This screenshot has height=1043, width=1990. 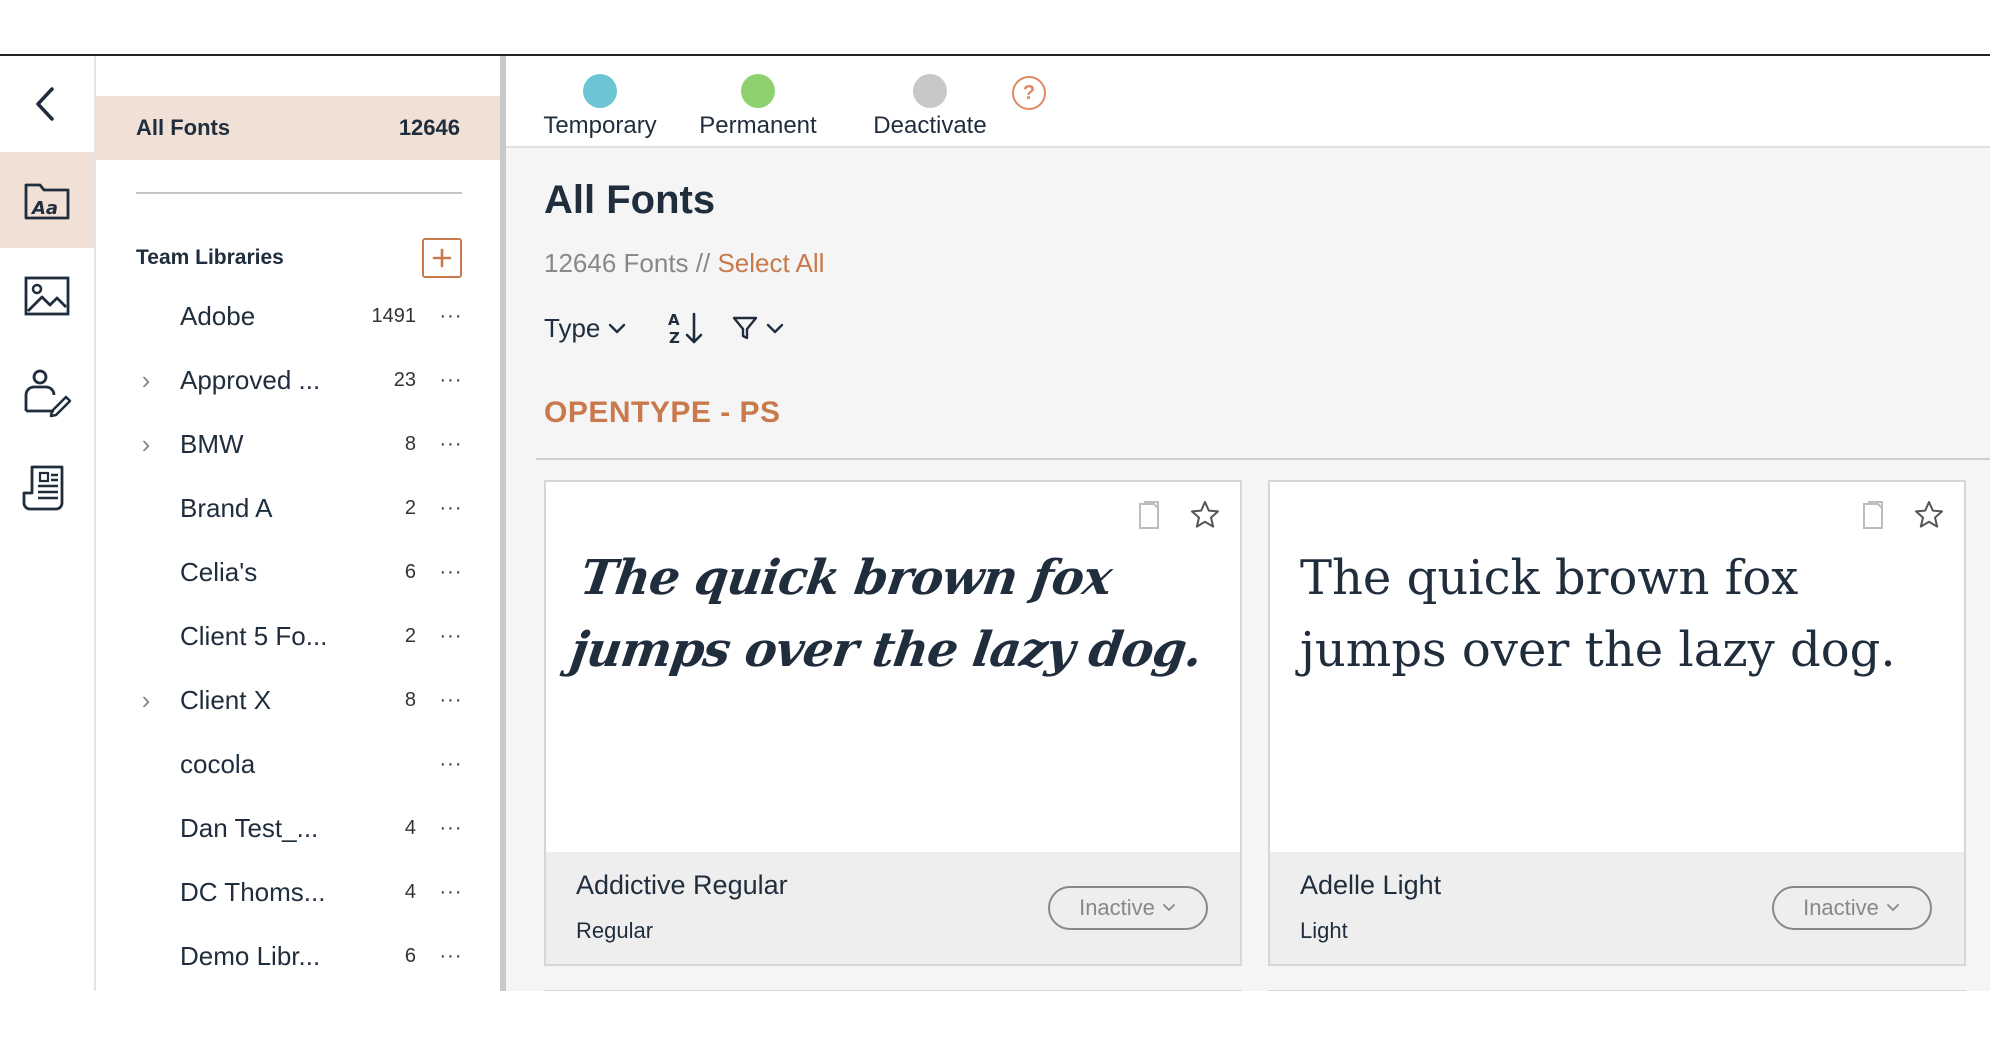 I want to click on library-count: 23, so click(x=404, y=379).